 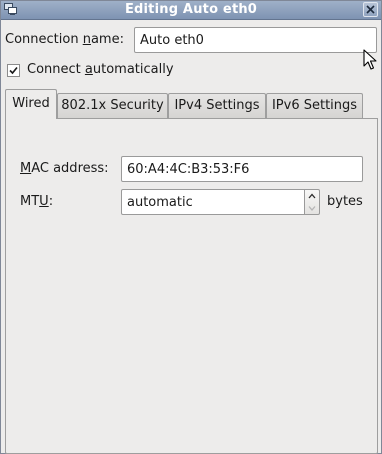 I want to click on connection-name-label: Connection name:, so click(x=64, y=39).